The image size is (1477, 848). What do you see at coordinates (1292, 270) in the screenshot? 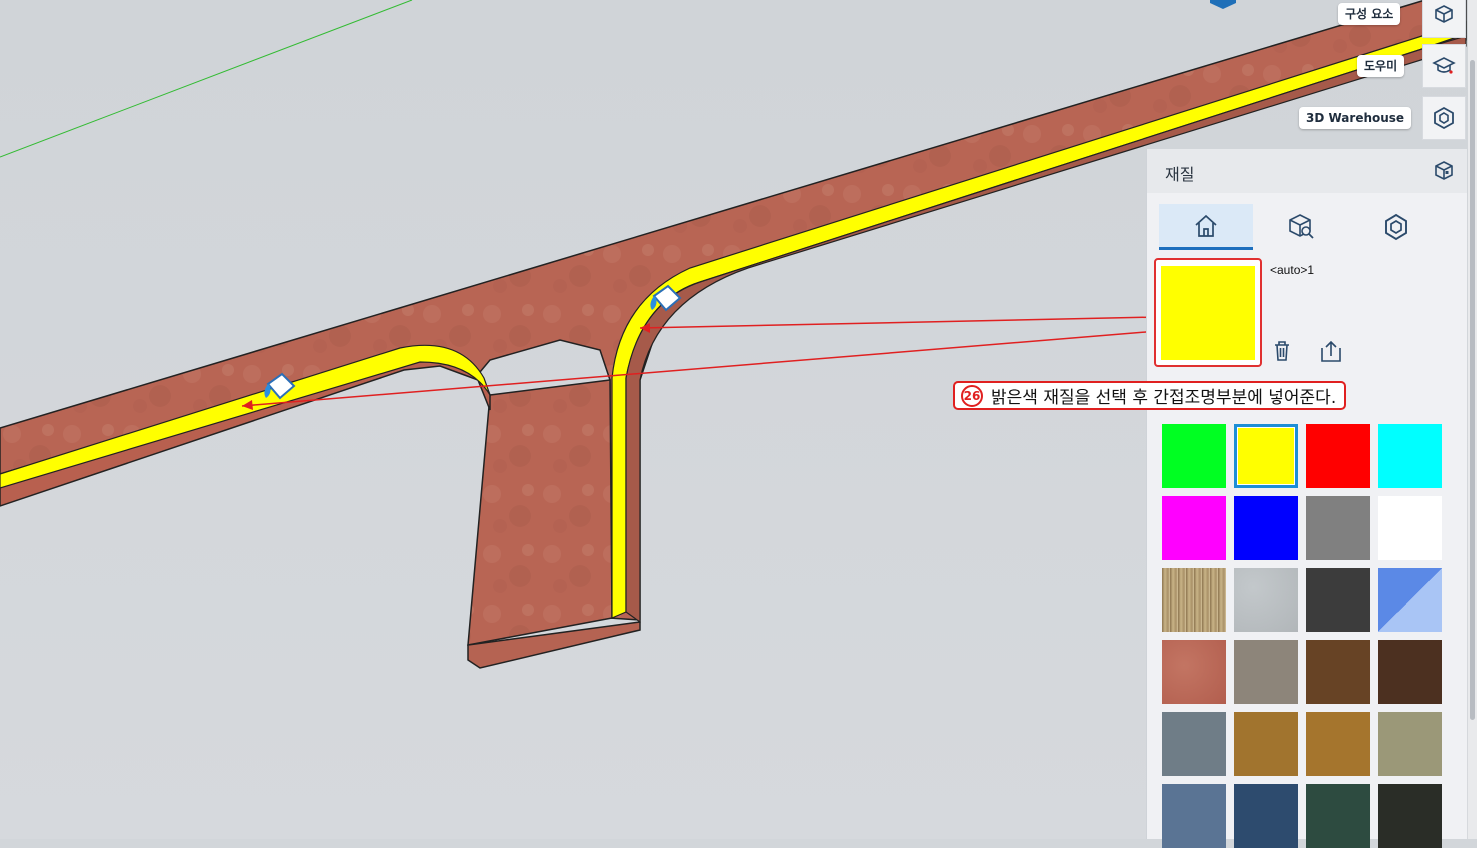
I see `material-name: <auto>1` at bounding box center [1292, 270].